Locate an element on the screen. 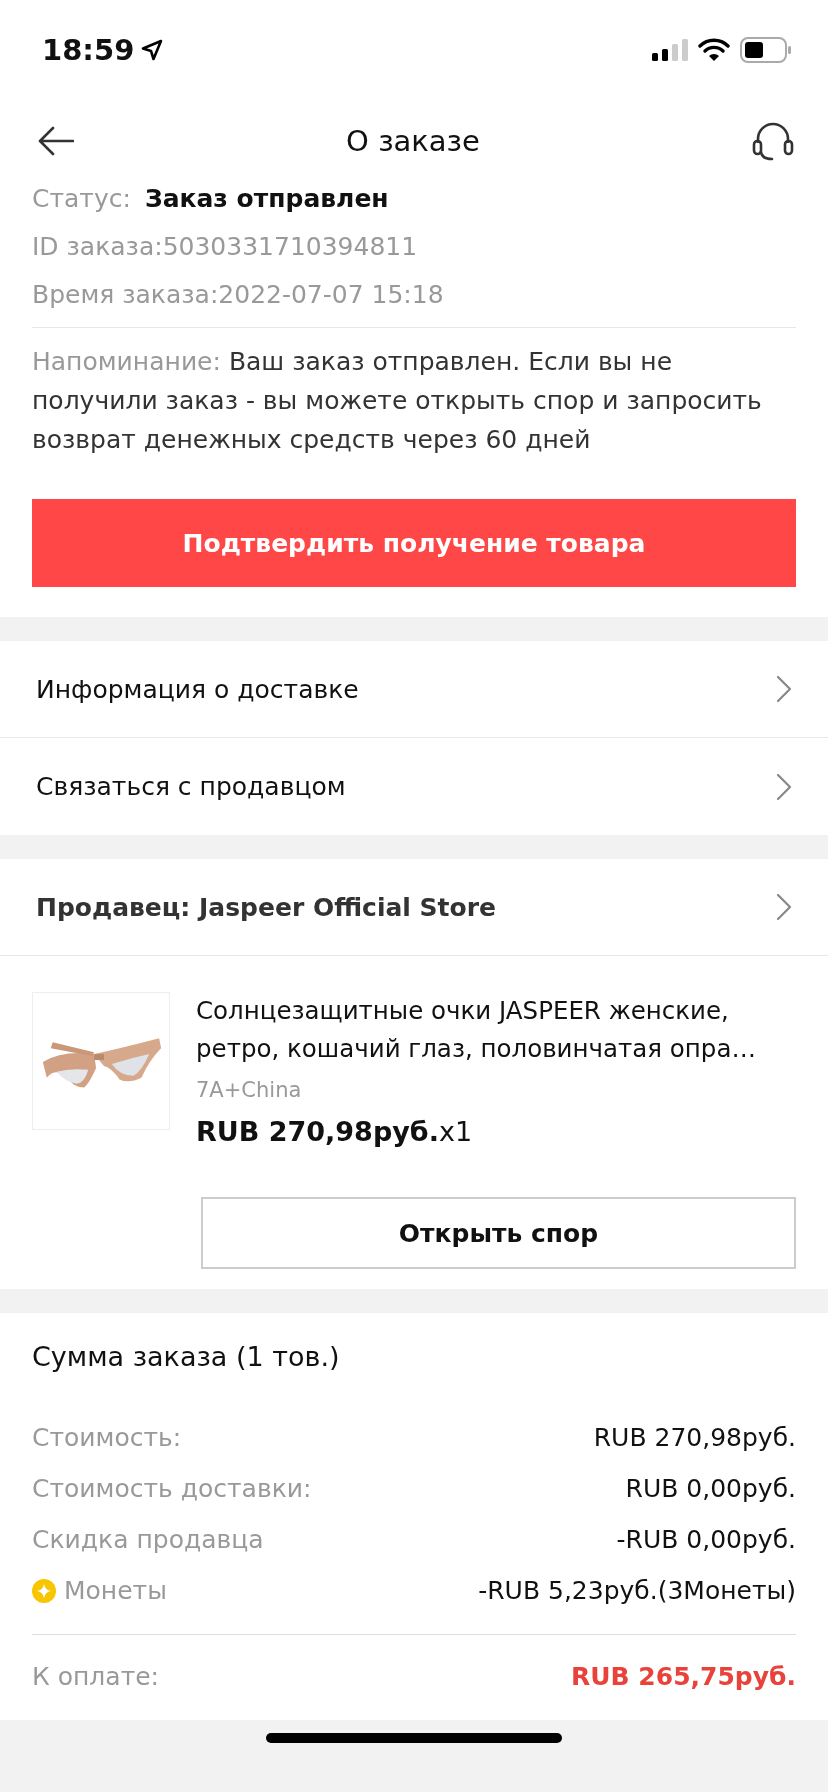 Image resolution: width=828 pixels, height=1792 pixels. summary-title: Сумма заказа (1 тов.) is located at coordinates (186, 1356).